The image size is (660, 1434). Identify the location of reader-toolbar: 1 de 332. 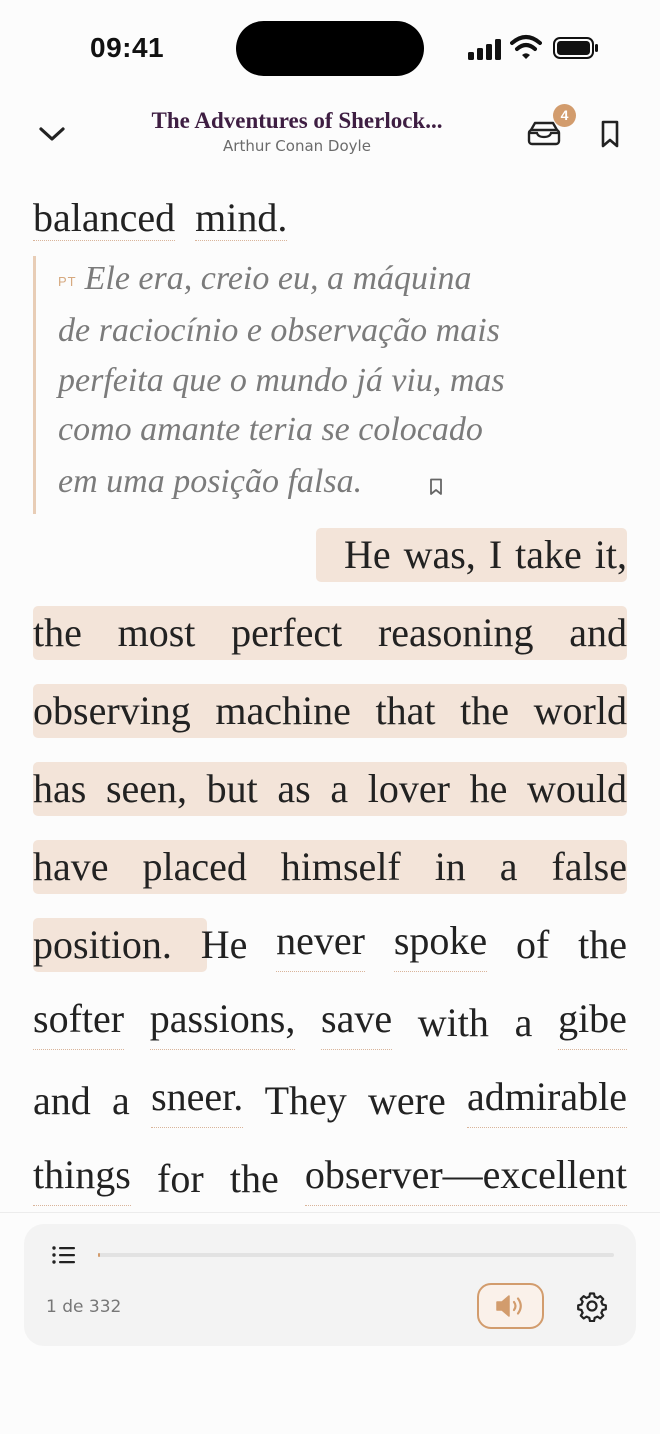
(330, 1285).